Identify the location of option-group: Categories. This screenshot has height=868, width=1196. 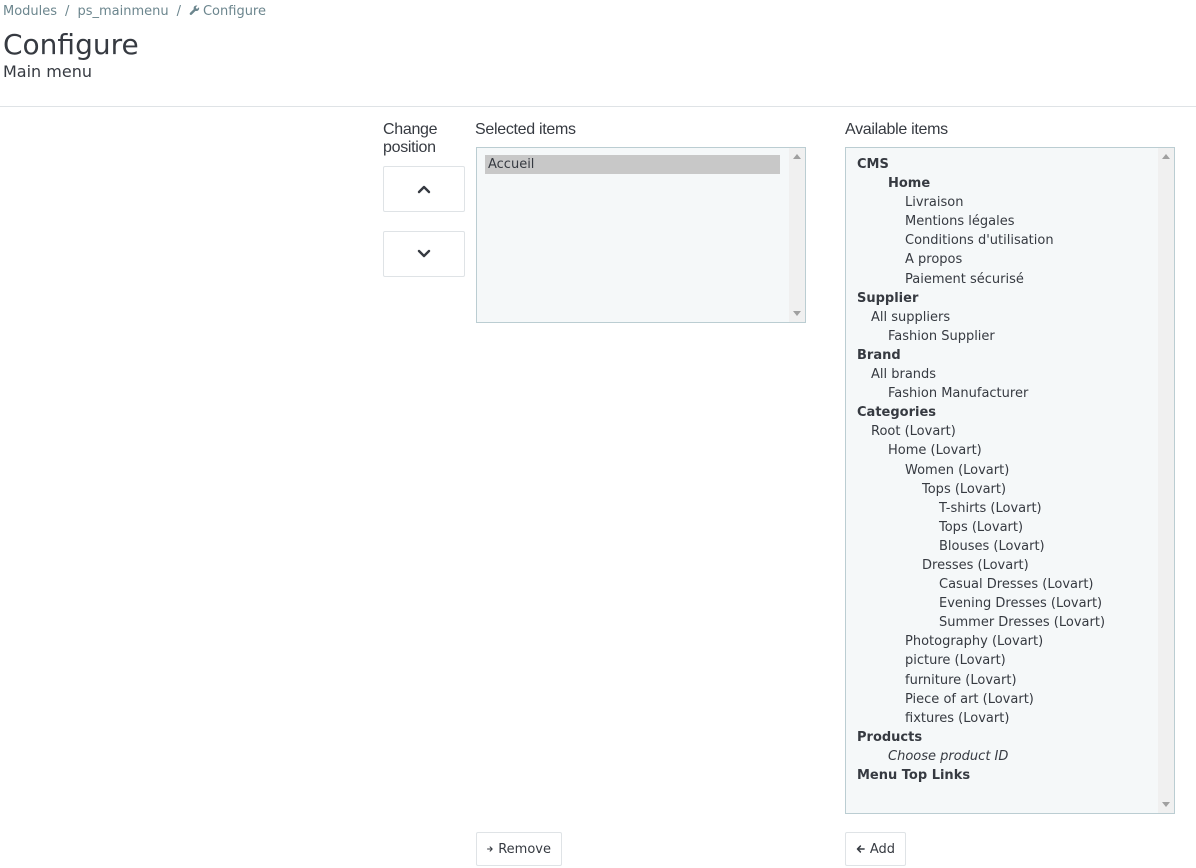
(897, 413).